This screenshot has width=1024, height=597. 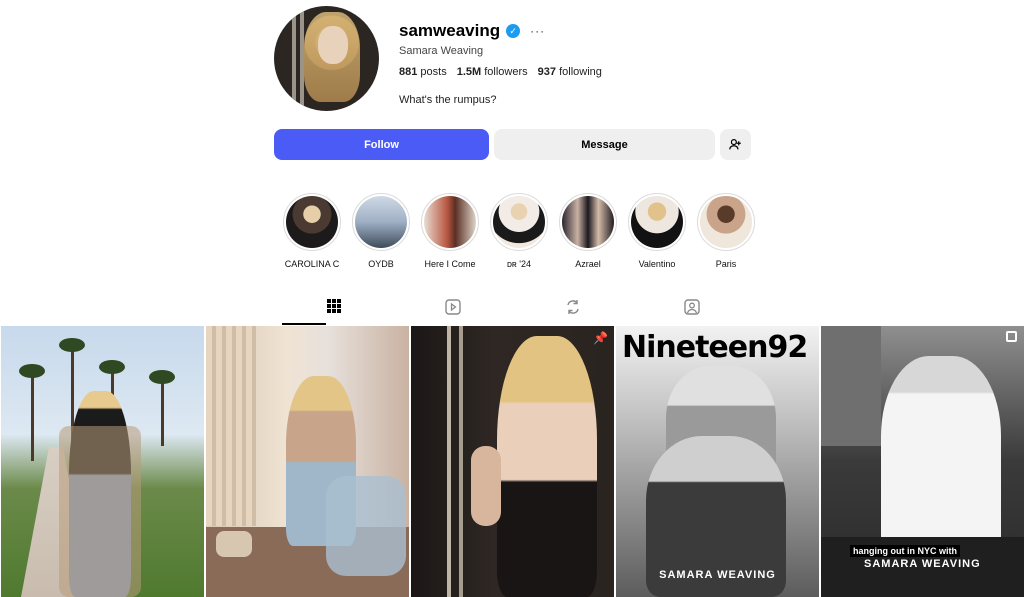 I want to click on more-options-icon: ···, so click(x=537, y=31).